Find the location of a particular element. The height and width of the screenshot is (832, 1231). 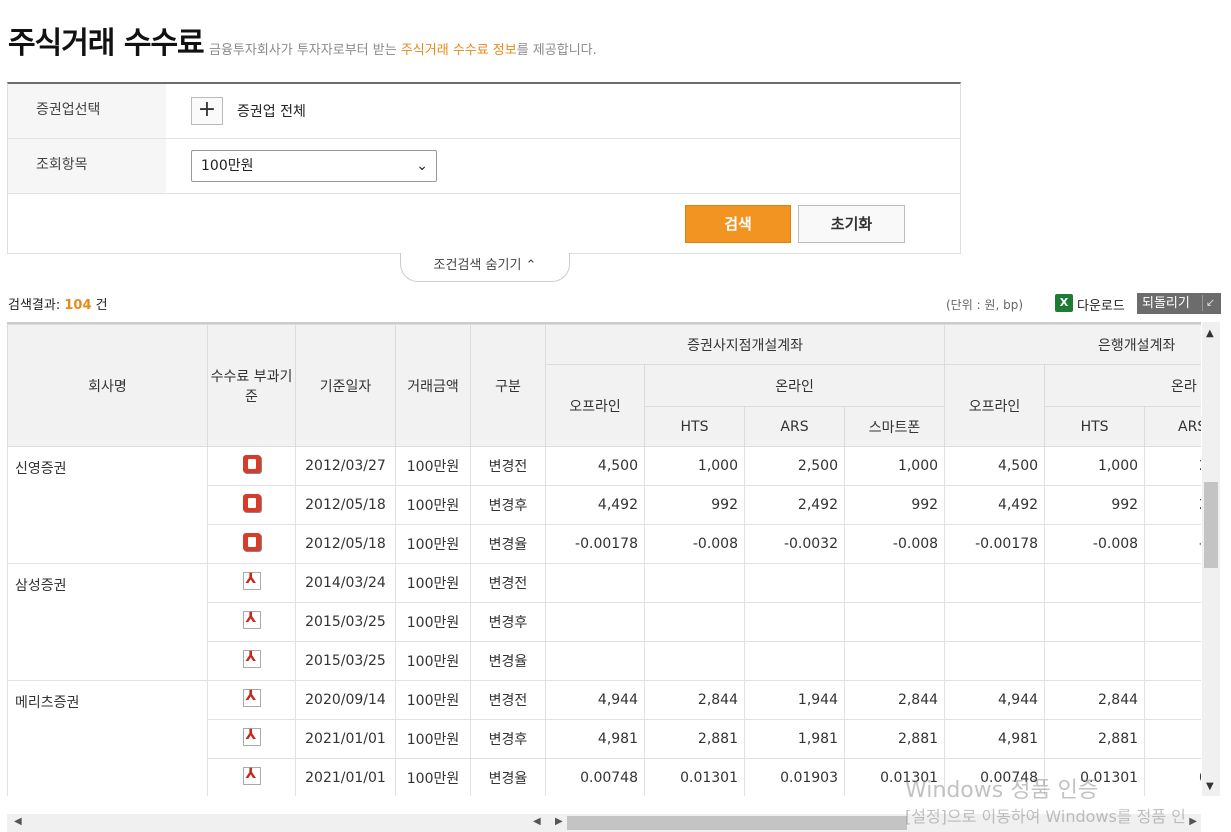

plus-icon: + is located at coordinates (207, 109).